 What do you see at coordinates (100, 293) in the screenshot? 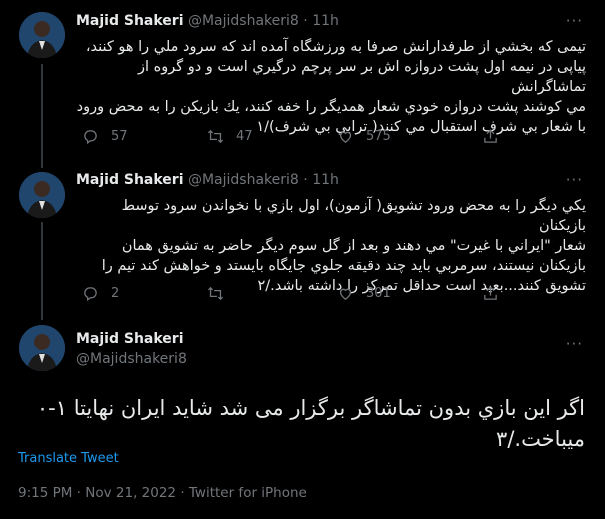
I see `reply-button: 2` at bounding box center [100, 293].